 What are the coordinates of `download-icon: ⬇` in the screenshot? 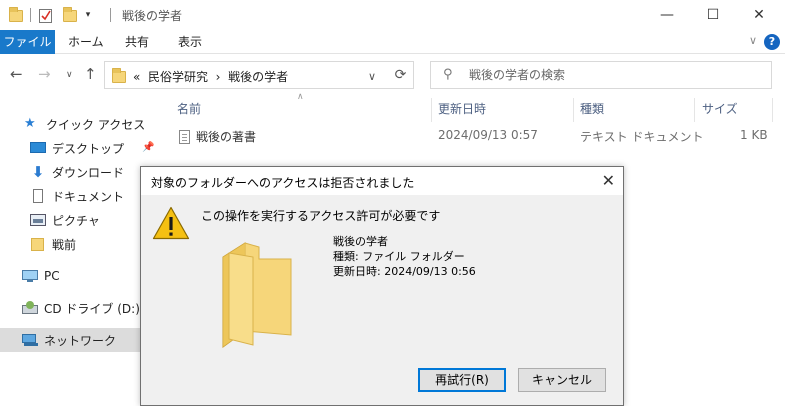 It's located at (38, 172).